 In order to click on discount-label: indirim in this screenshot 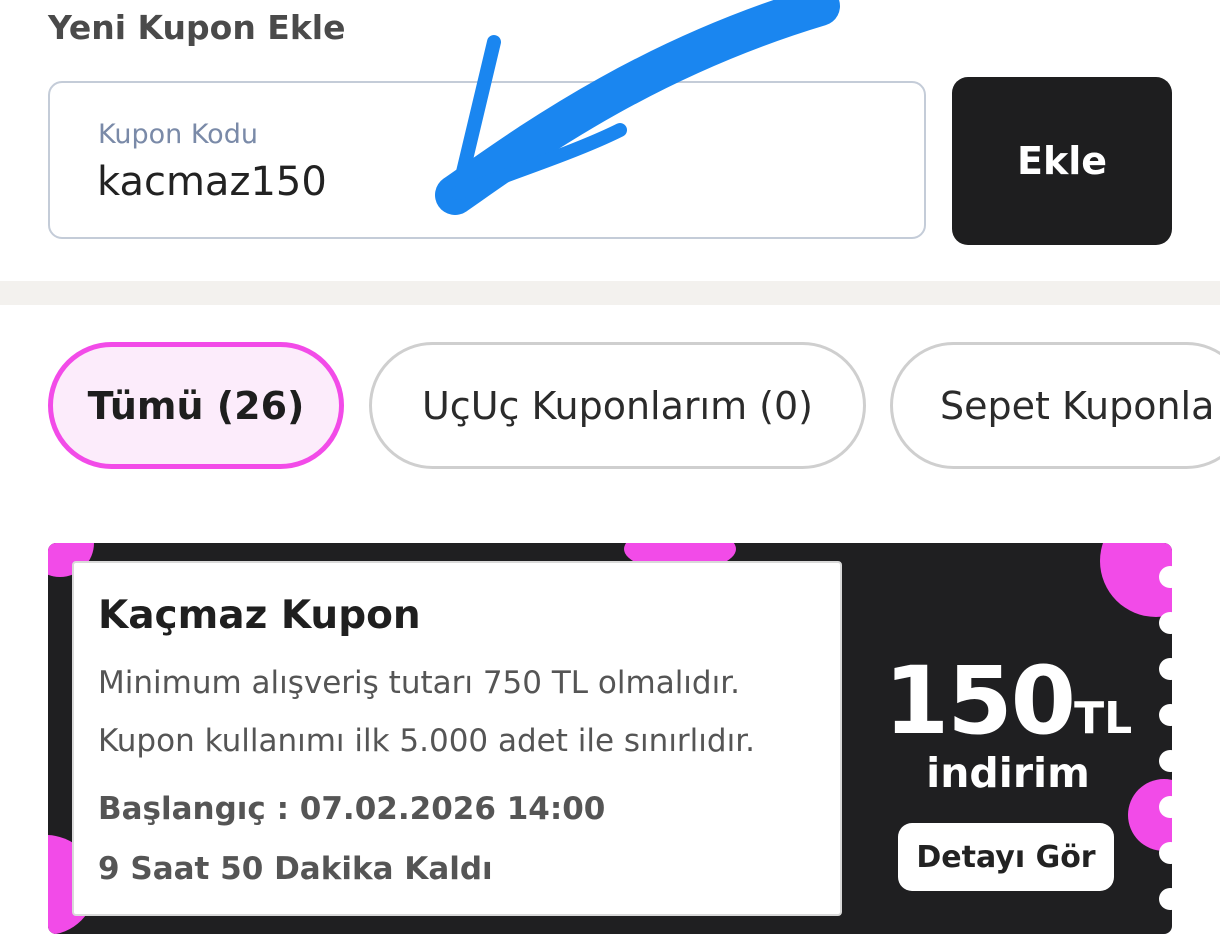, I will do `click(1008, 773)`.